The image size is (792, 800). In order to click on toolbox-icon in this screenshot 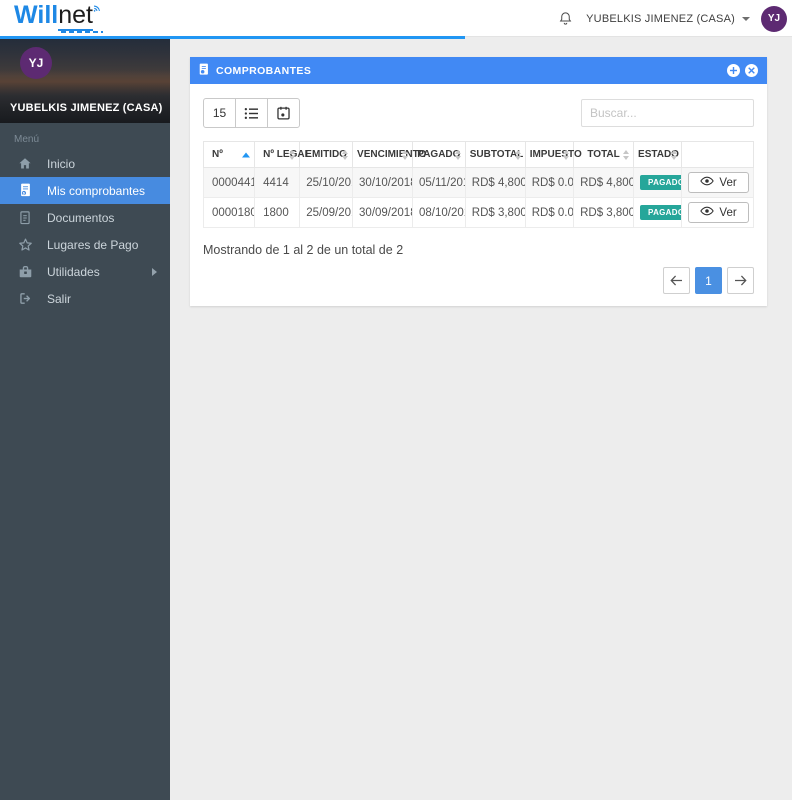, I will do `click(25, 271)`.